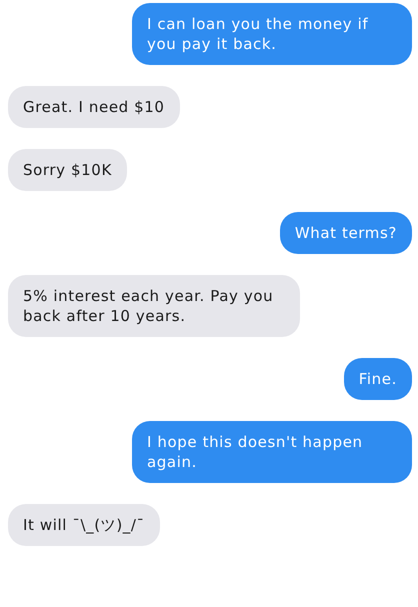 This screenshot has height=607, width=418. Describe the element at coordinates (154, 306) in the screenshot. I see `message-bubble: 5% interest each year. Pay you back after 10 years.` at that location.